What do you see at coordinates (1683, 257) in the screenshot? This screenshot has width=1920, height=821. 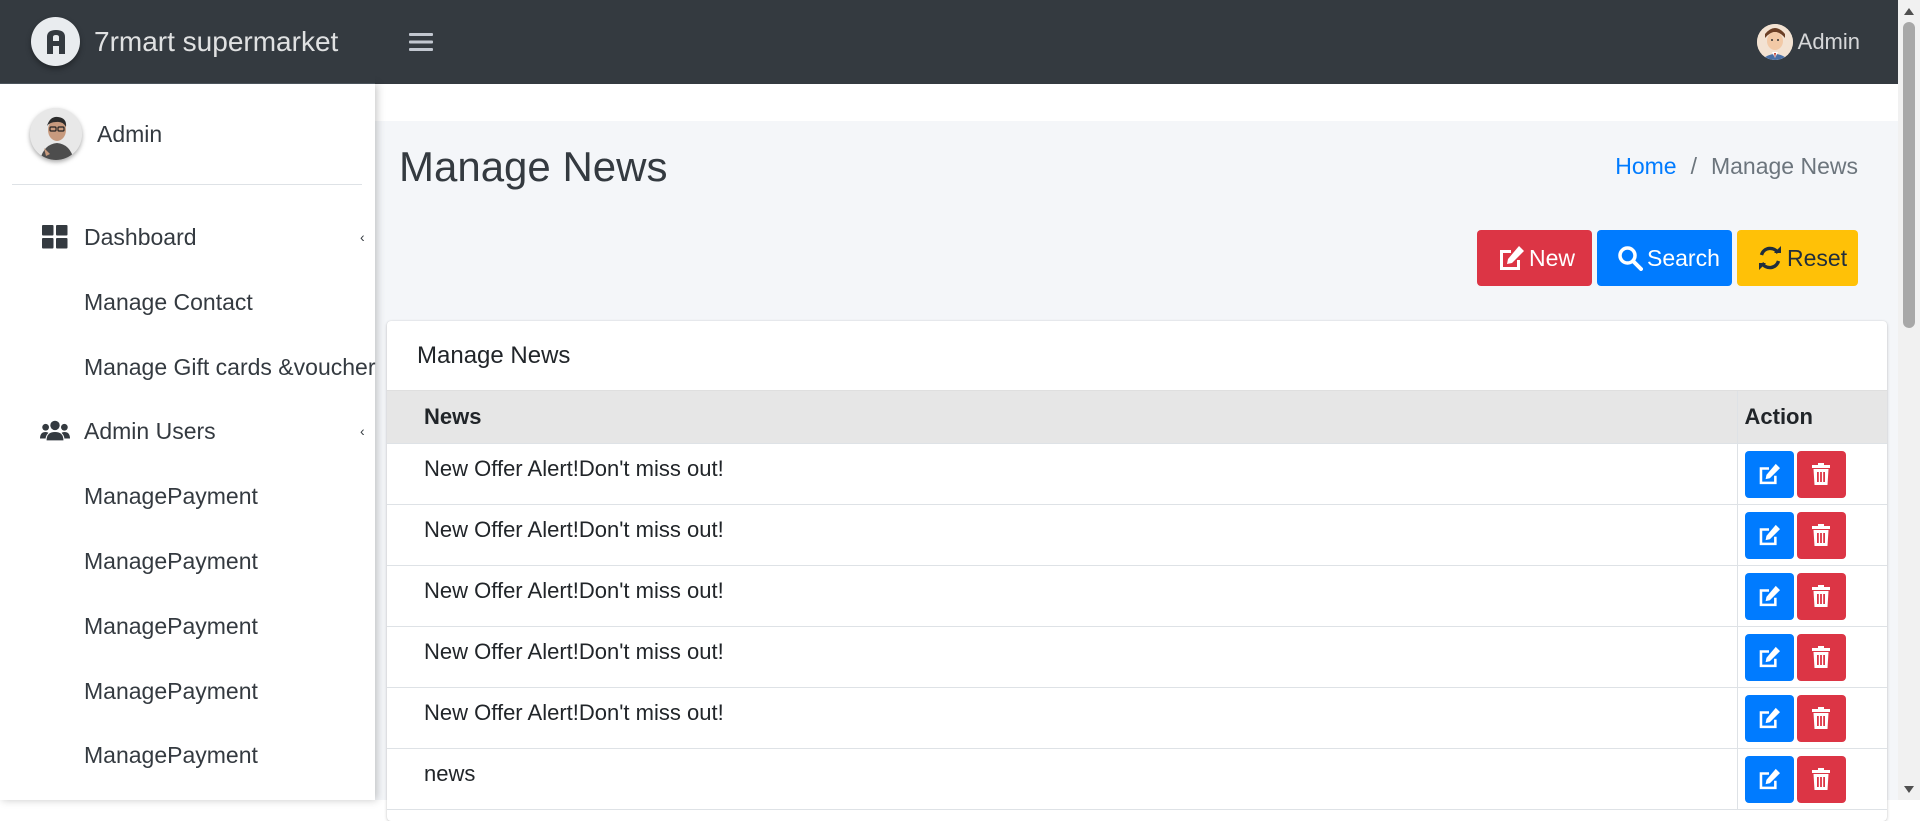 I see `search-button-label: Search` at bounding box center [1683, 257].